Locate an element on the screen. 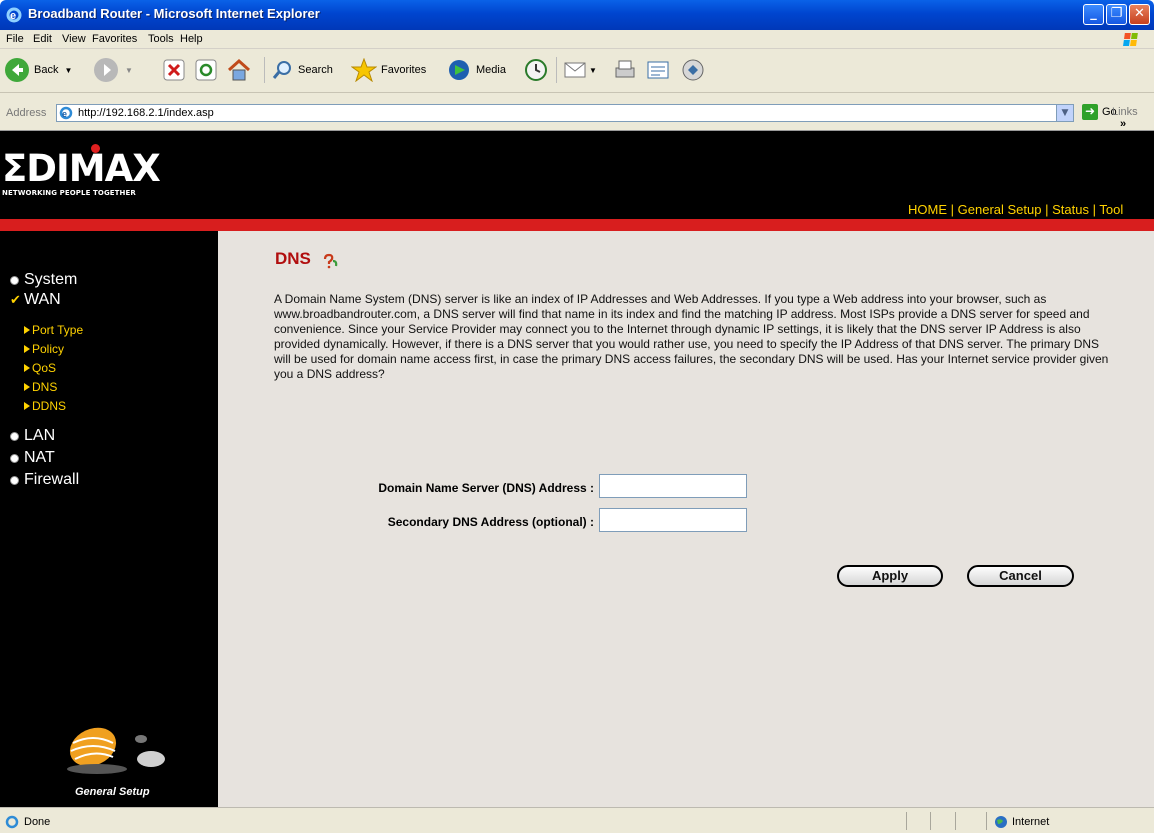 This screenshot has height=833, width=1154. sidebar-subitem-dns: DNS is located at coordinates (40, 387).